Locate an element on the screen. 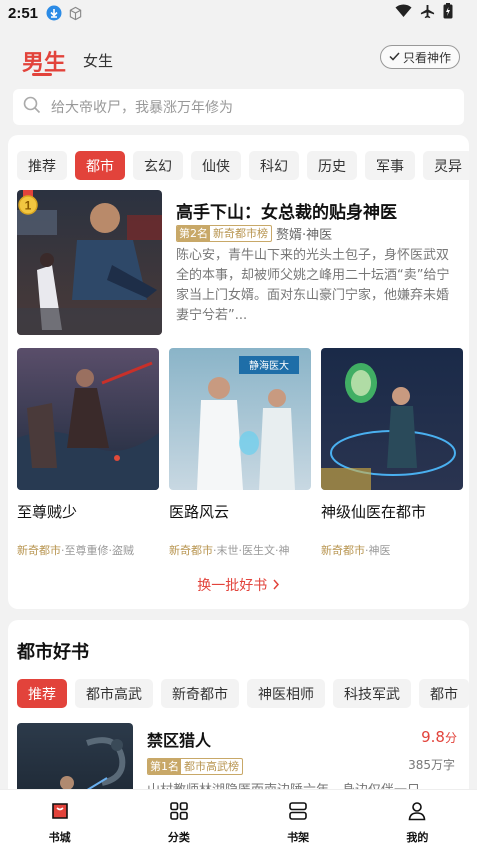  rank-badge: 第1名 都市高武榜 is located at coordinates (195, 766).